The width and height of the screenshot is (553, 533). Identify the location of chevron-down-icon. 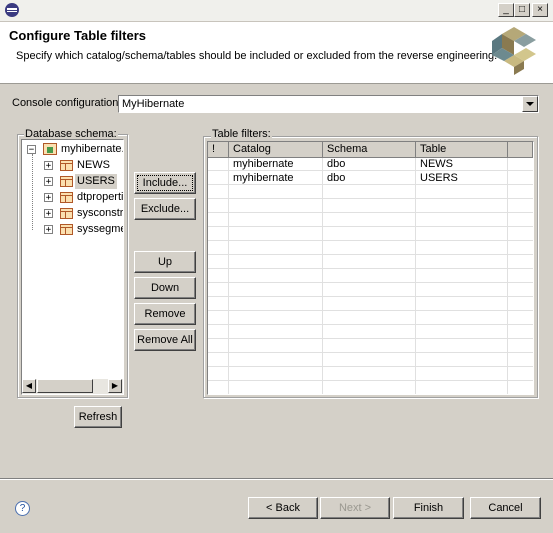
(530, 104).